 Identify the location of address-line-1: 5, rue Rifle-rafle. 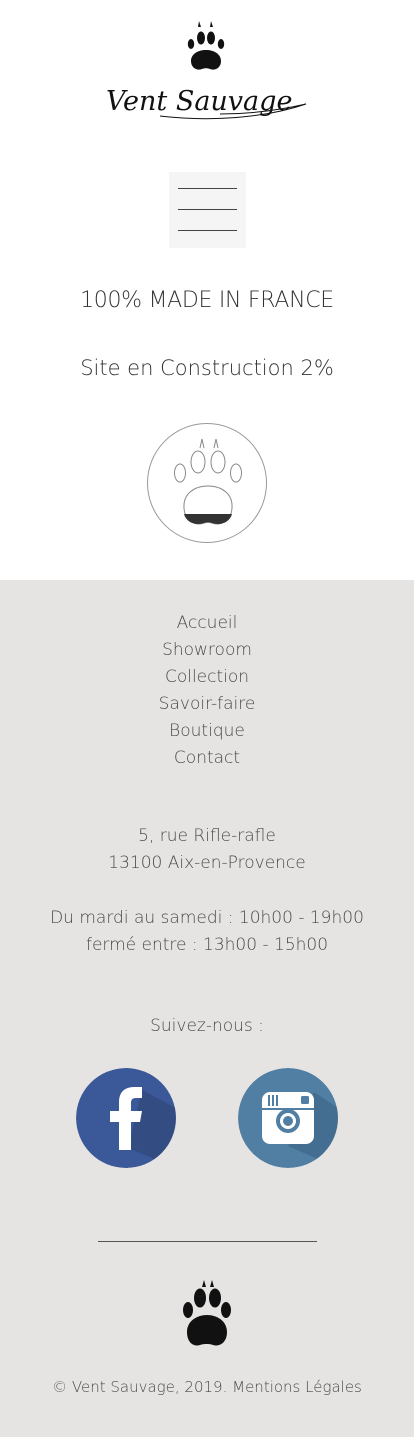
(207, 836).